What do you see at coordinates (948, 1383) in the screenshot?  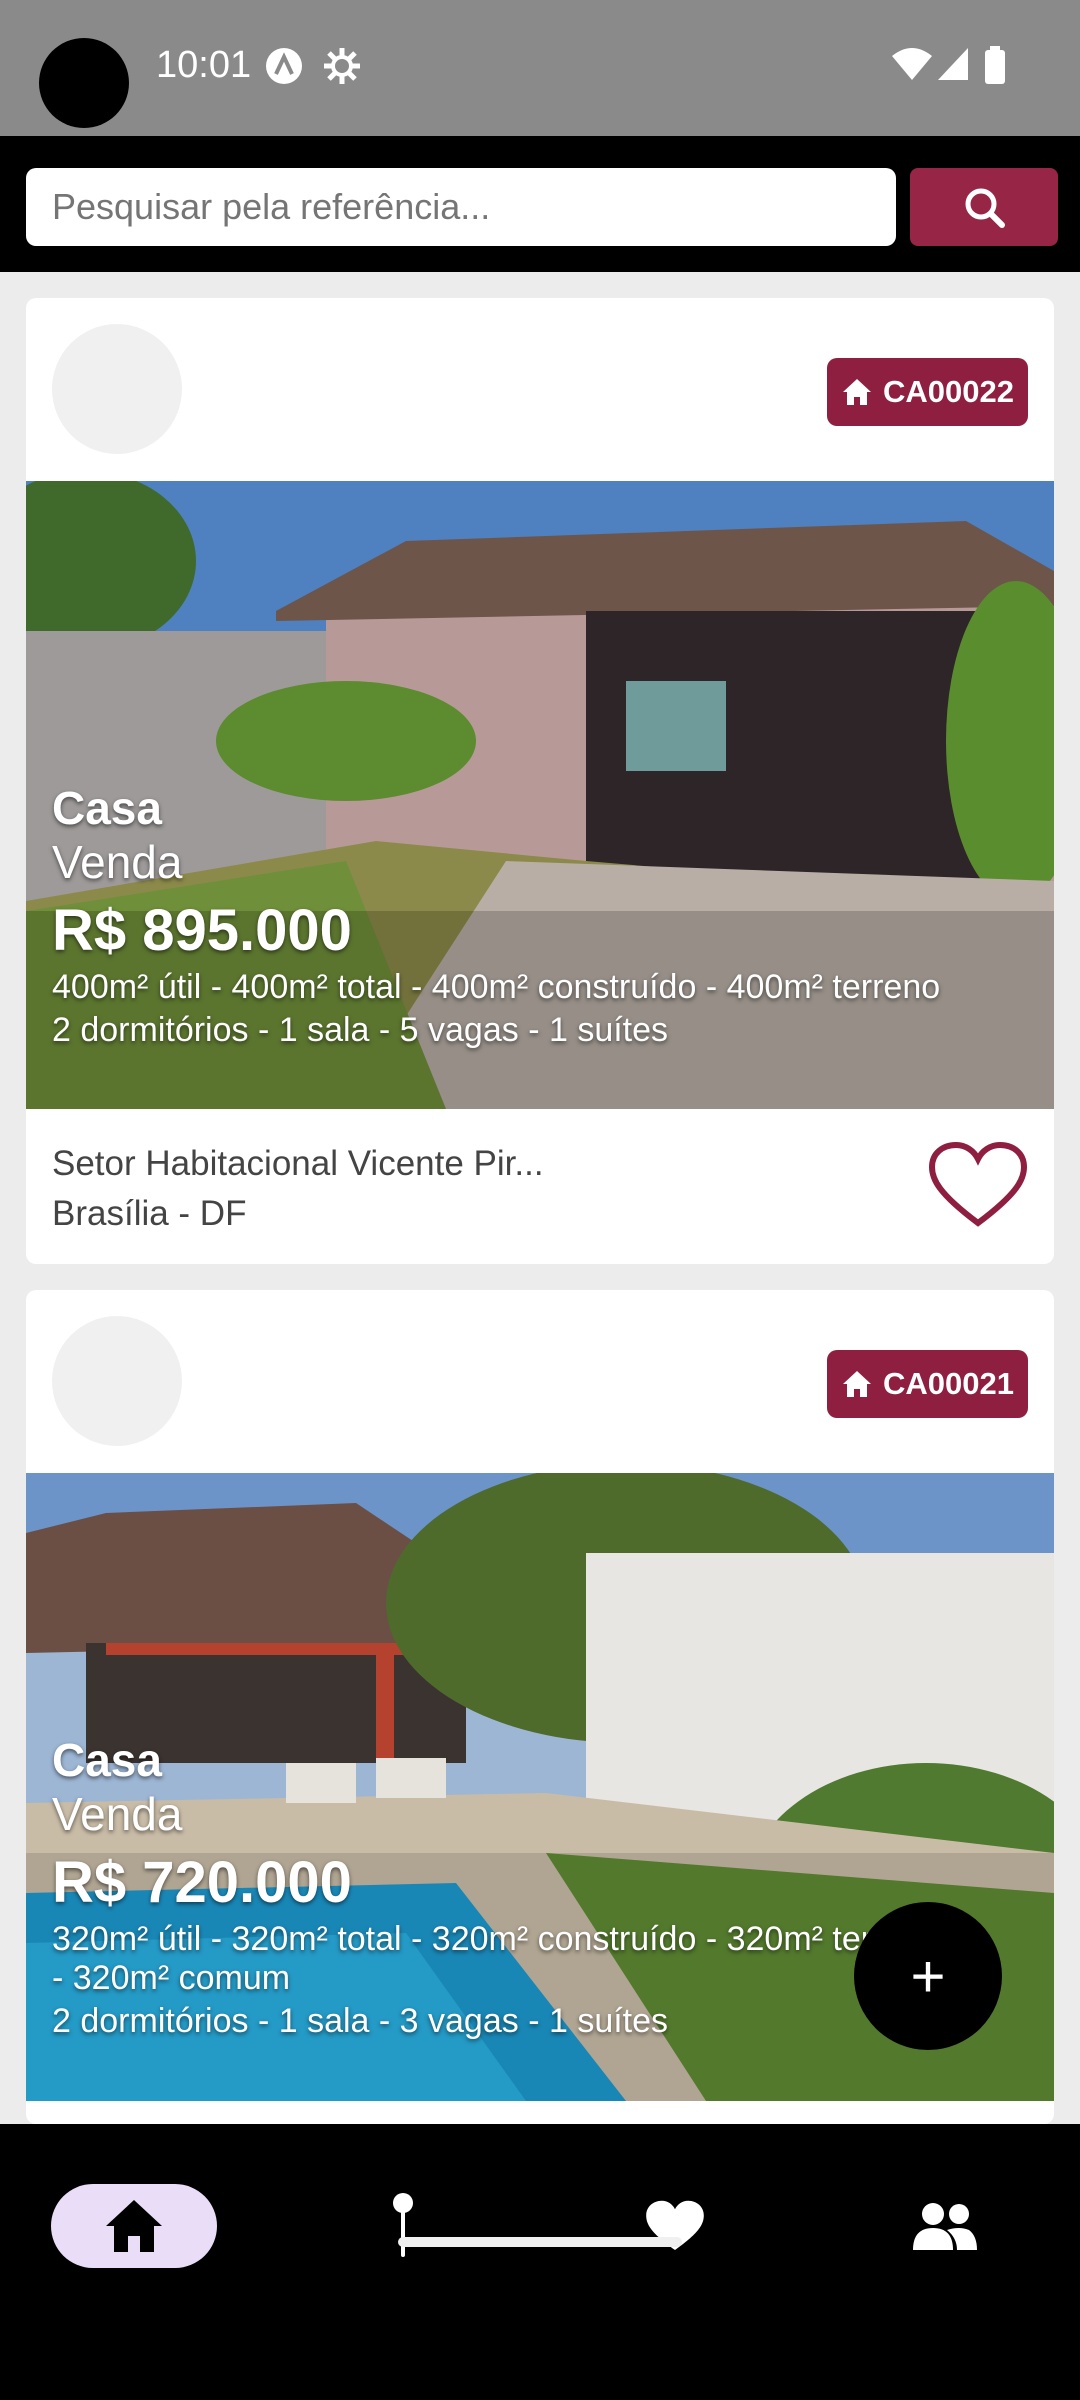 I see `reference-code: CA00021` at bounding box center [948, 1383].